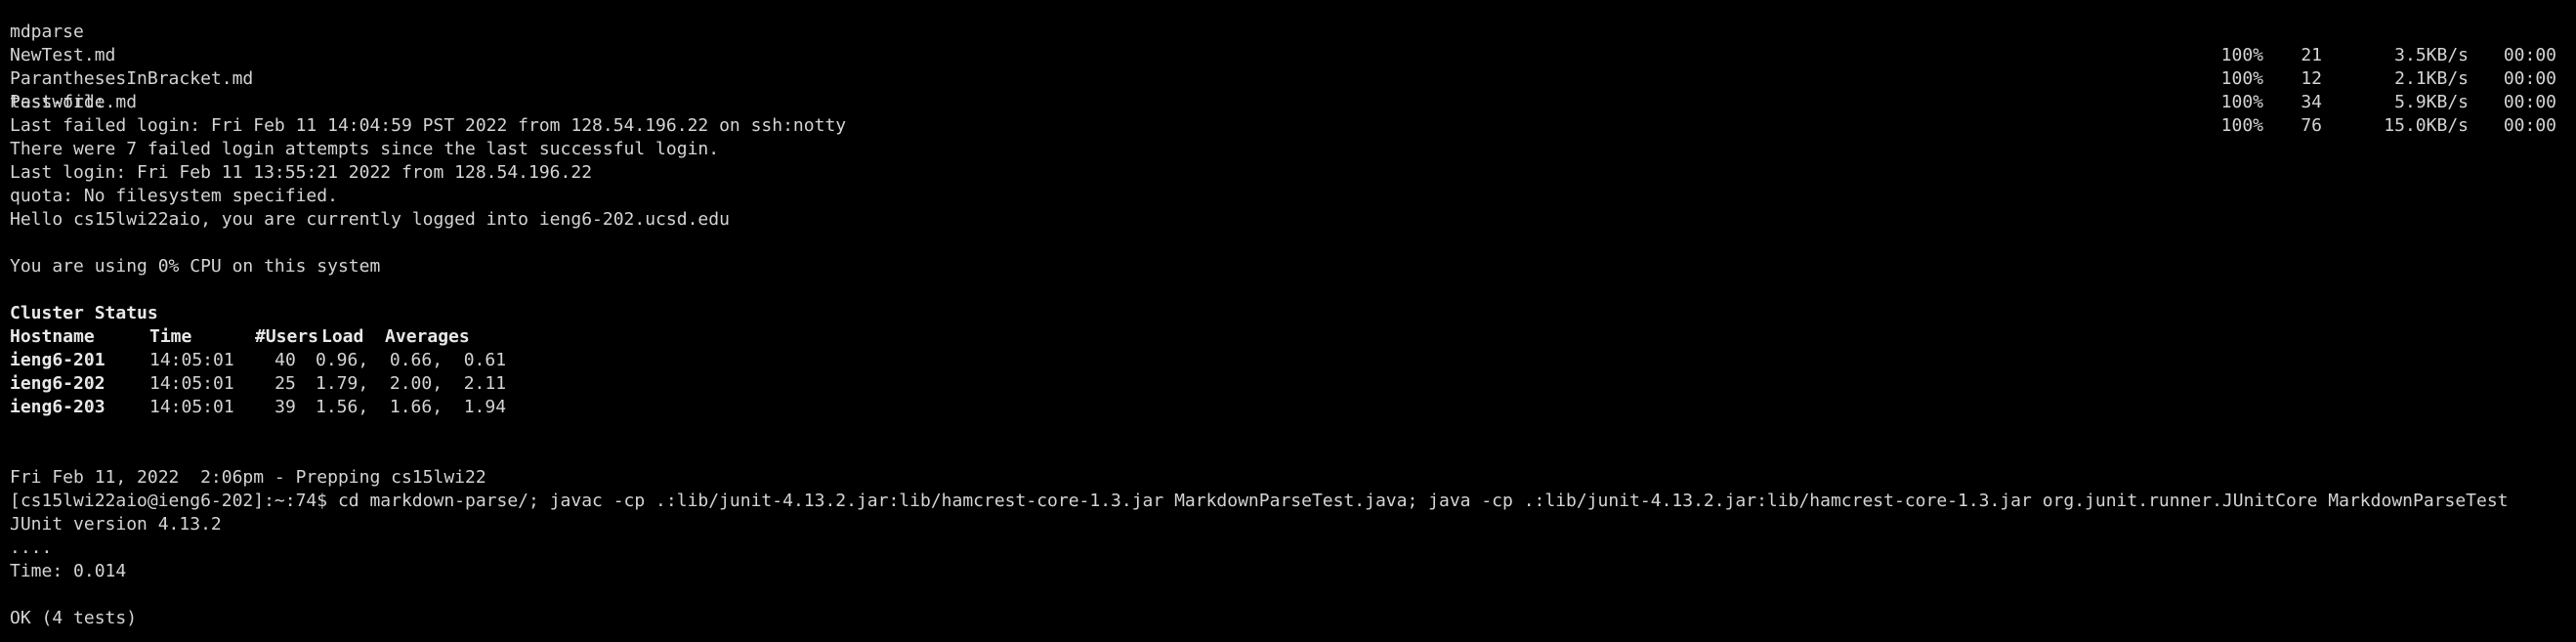 The height and width of the screenshot is (642, 2576). Describe the element at coordinates (395, 336) in the screenshot. I see `header-load: Load Averages` at that location.